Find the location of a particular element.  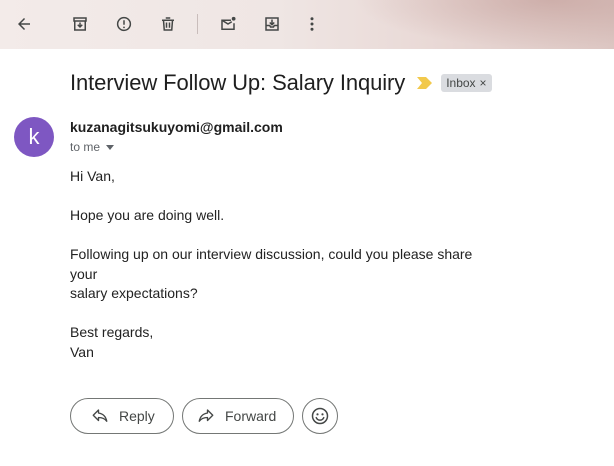

forward-label: Forward is located at coordinates (251, 416).